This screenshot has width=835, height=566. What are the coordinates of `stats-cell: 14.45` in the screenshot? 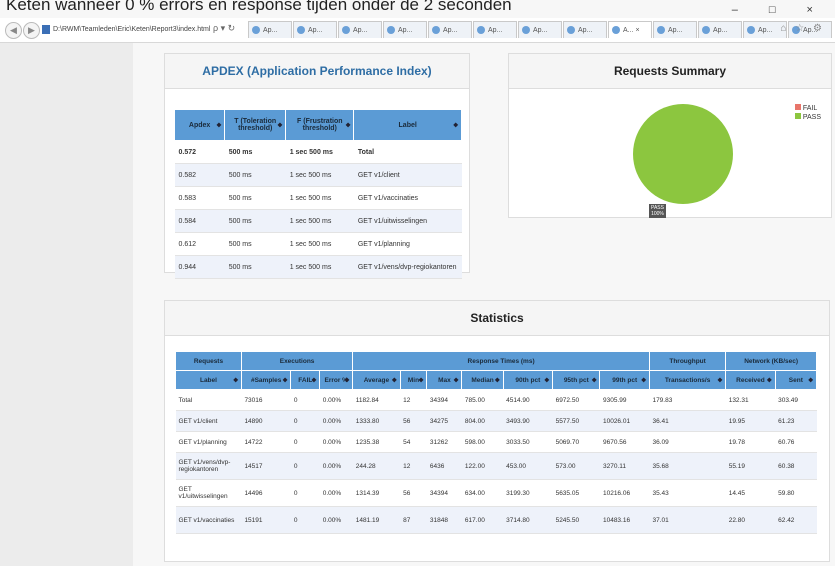 It's located at (750, 493).